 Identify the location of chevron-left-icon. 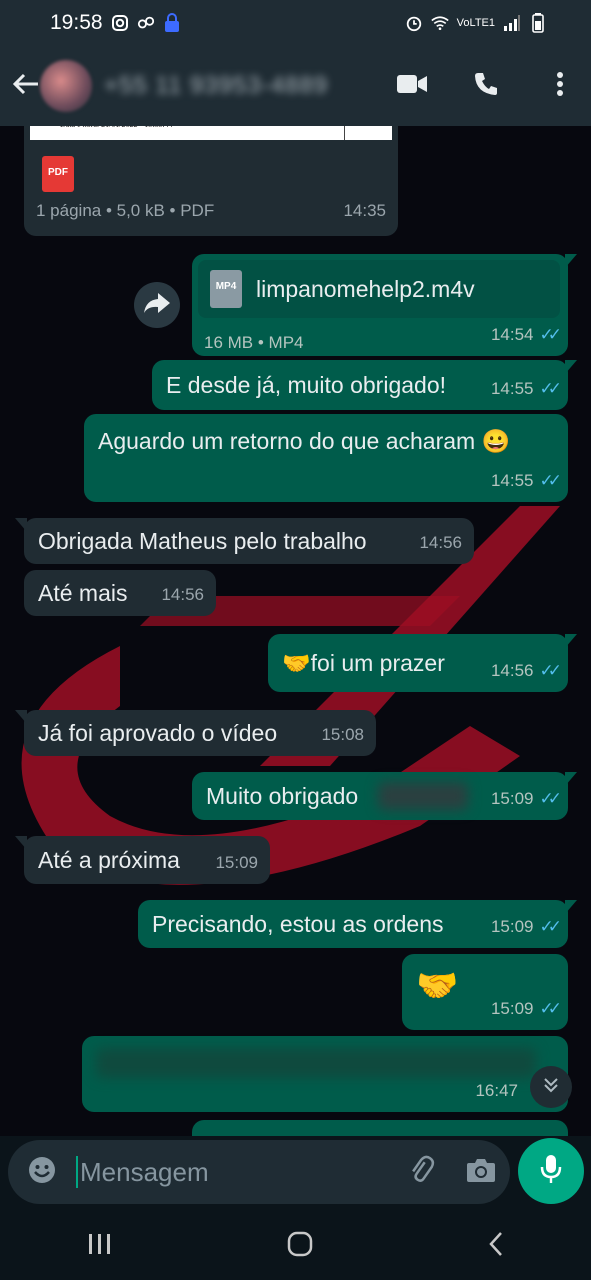
(496, 1246).